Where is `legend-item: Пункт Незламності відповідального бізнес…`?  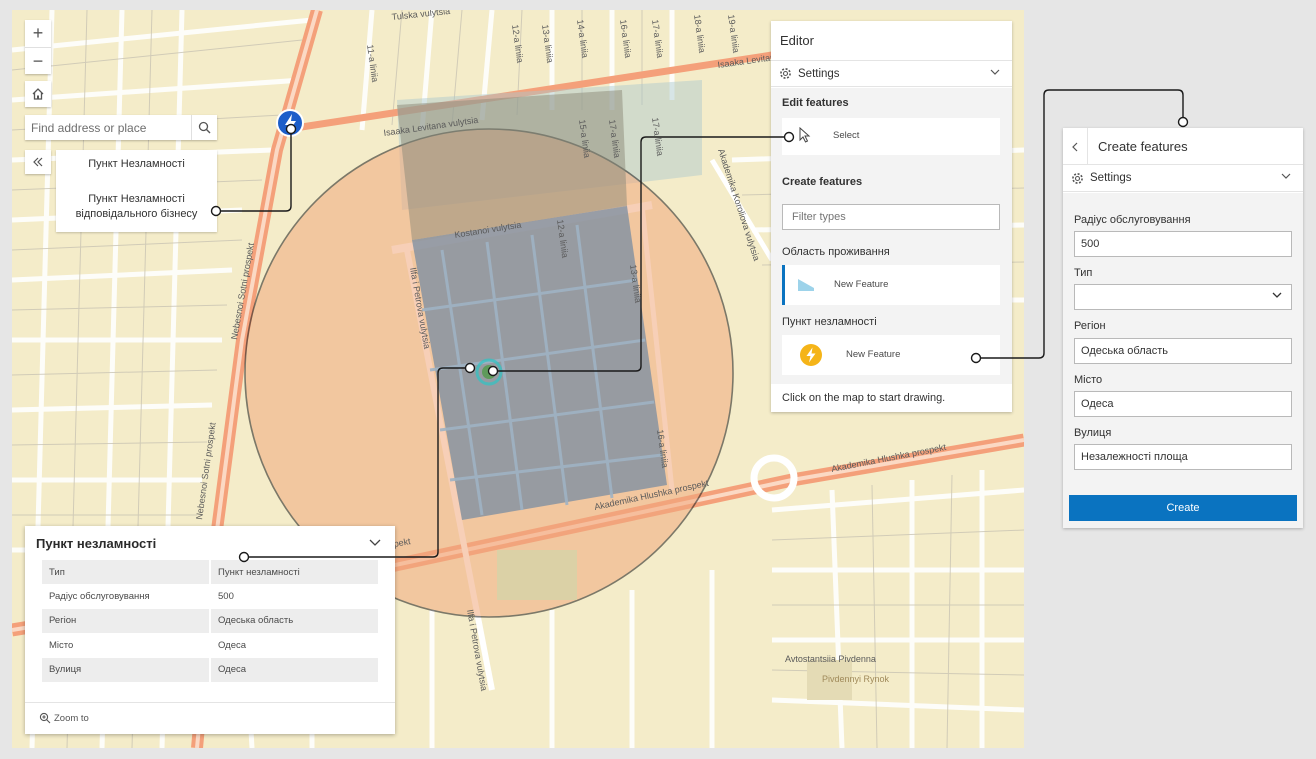
legend-item: Пункт Незламності відповідального бізнес… is located at coordinates (136, 207).